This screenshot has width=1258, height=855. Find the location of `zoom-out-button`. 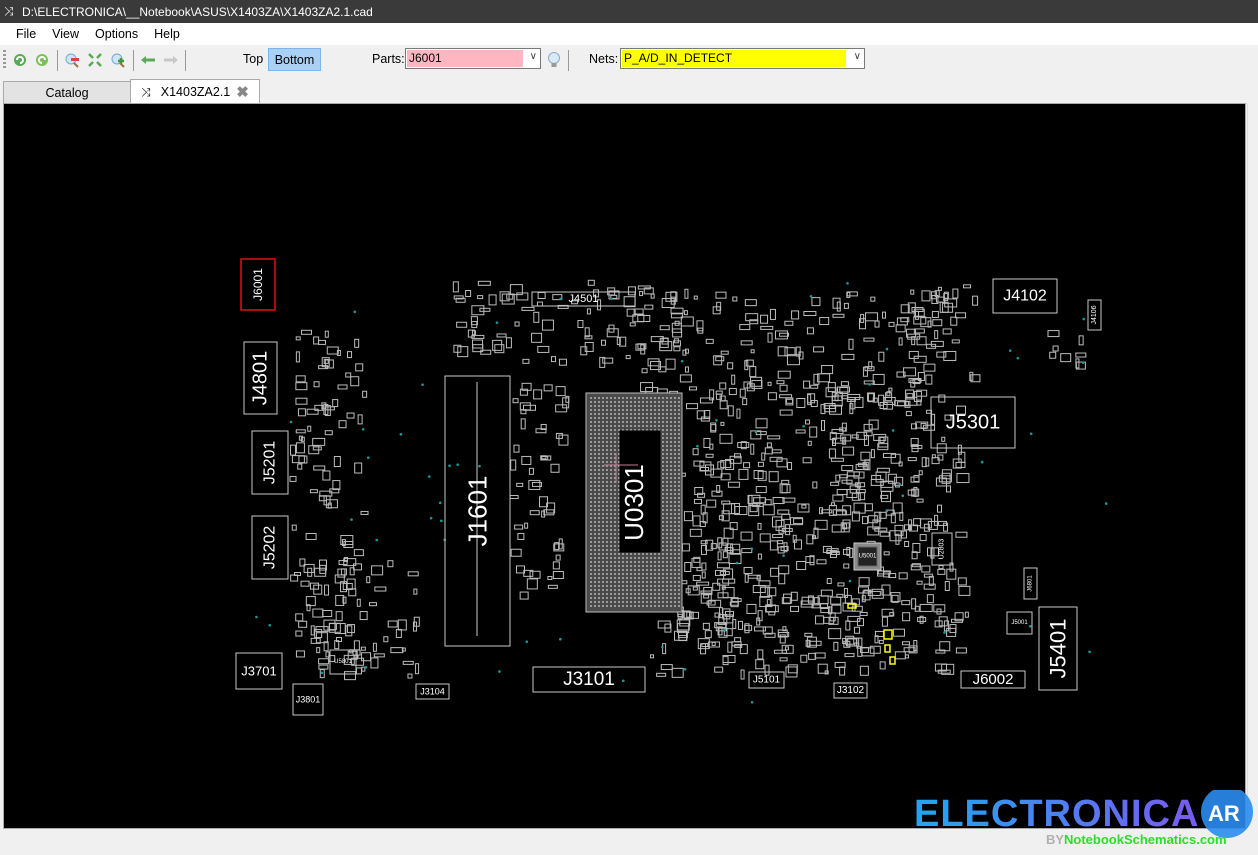

zoom-out-button is located at coordinates (72, 60).